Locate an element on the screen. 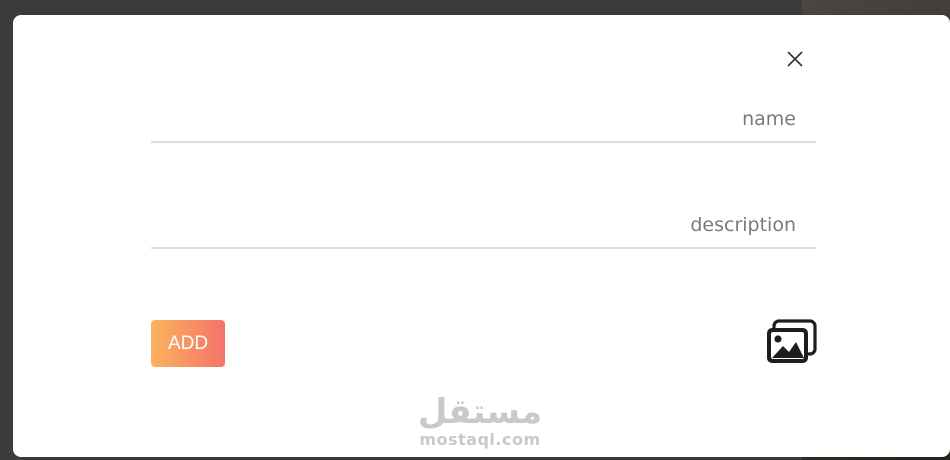 This screenshot has width=950, height=460. images-icon is located at coordinates (792, 341).